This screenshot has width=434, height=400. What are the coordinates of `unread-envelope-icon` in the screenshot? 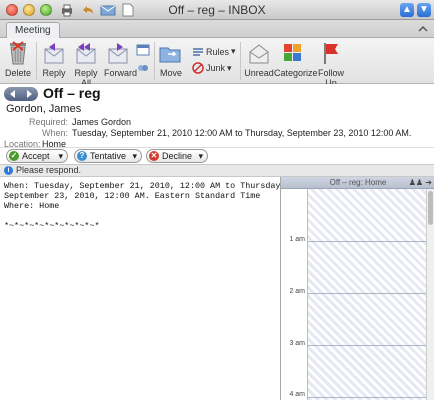 It's located at (259, 54).